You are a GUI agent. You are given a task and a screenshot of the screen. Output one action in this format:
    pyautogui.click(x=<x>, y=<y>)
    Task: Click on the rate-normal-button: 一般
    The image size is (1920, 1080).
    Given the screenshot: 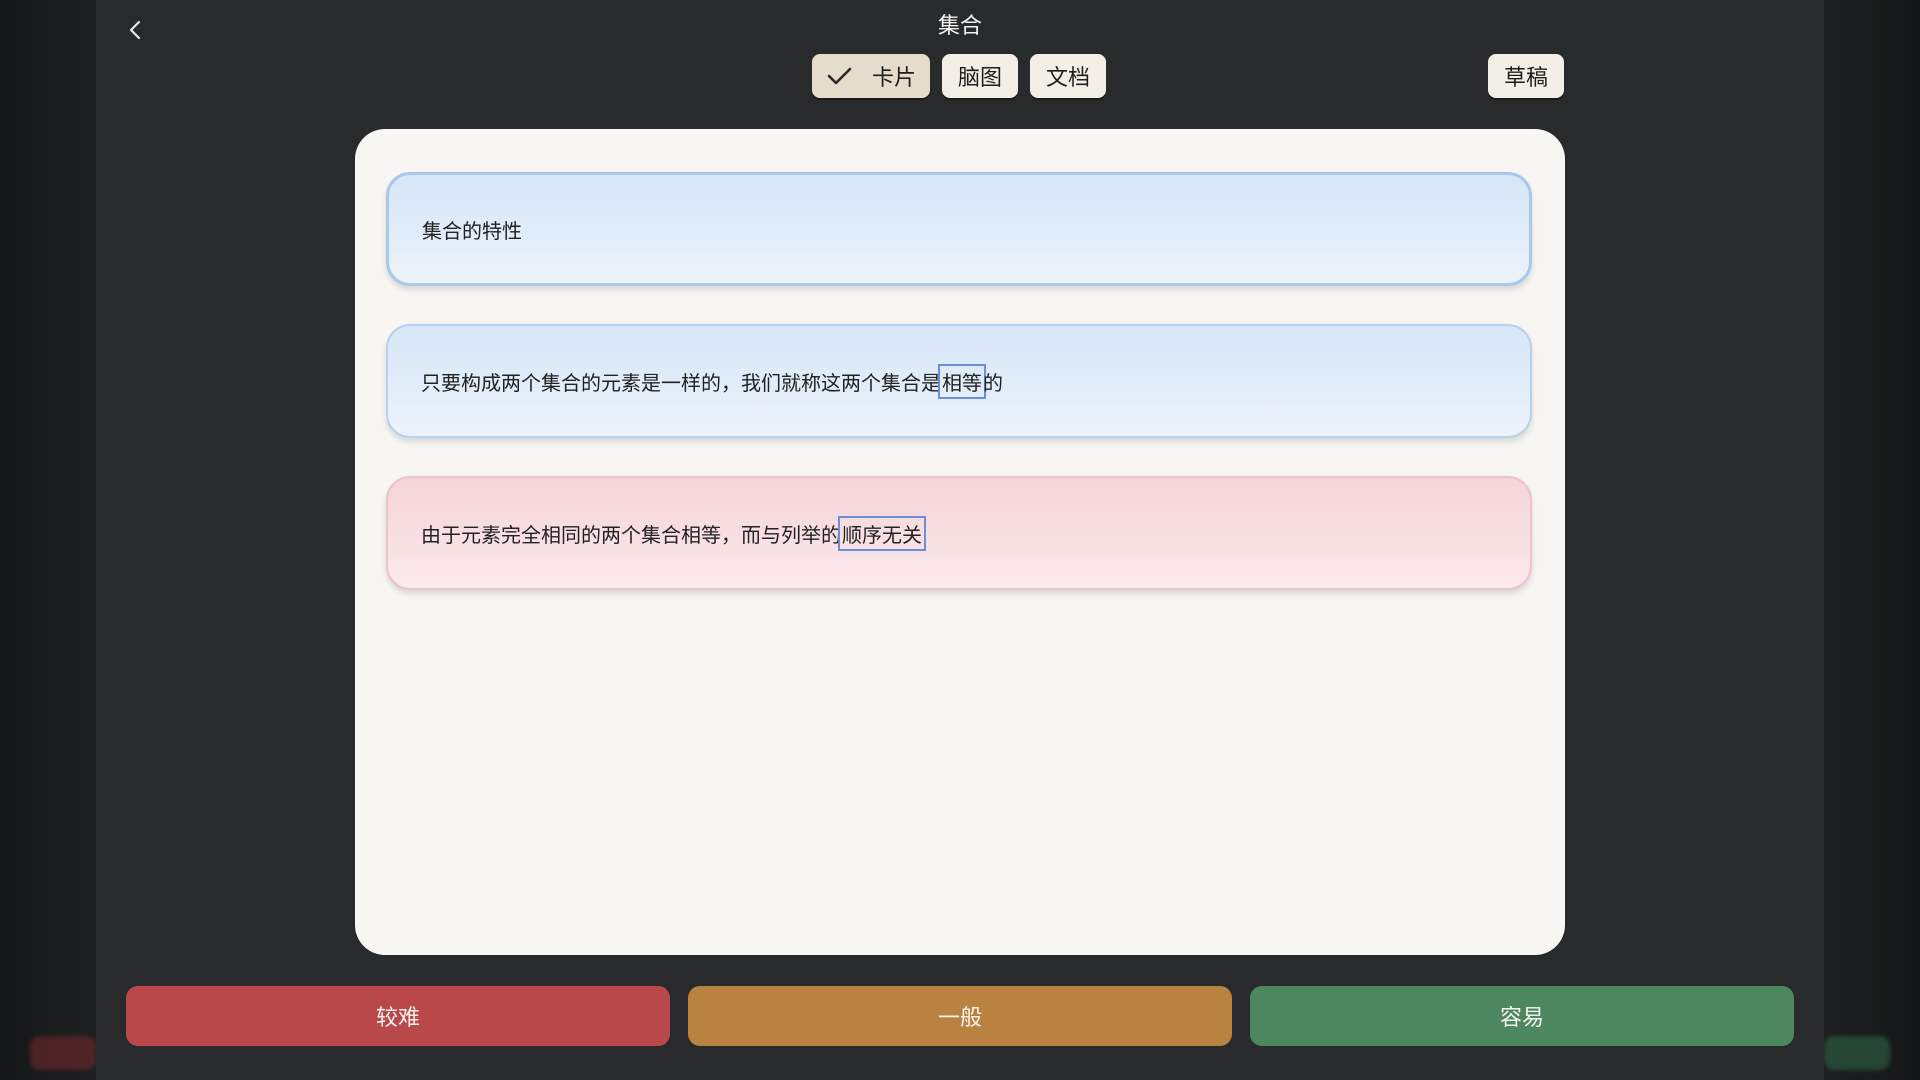 What is the action you would take?
    pyautogui.click(x=960, y=1016)
    